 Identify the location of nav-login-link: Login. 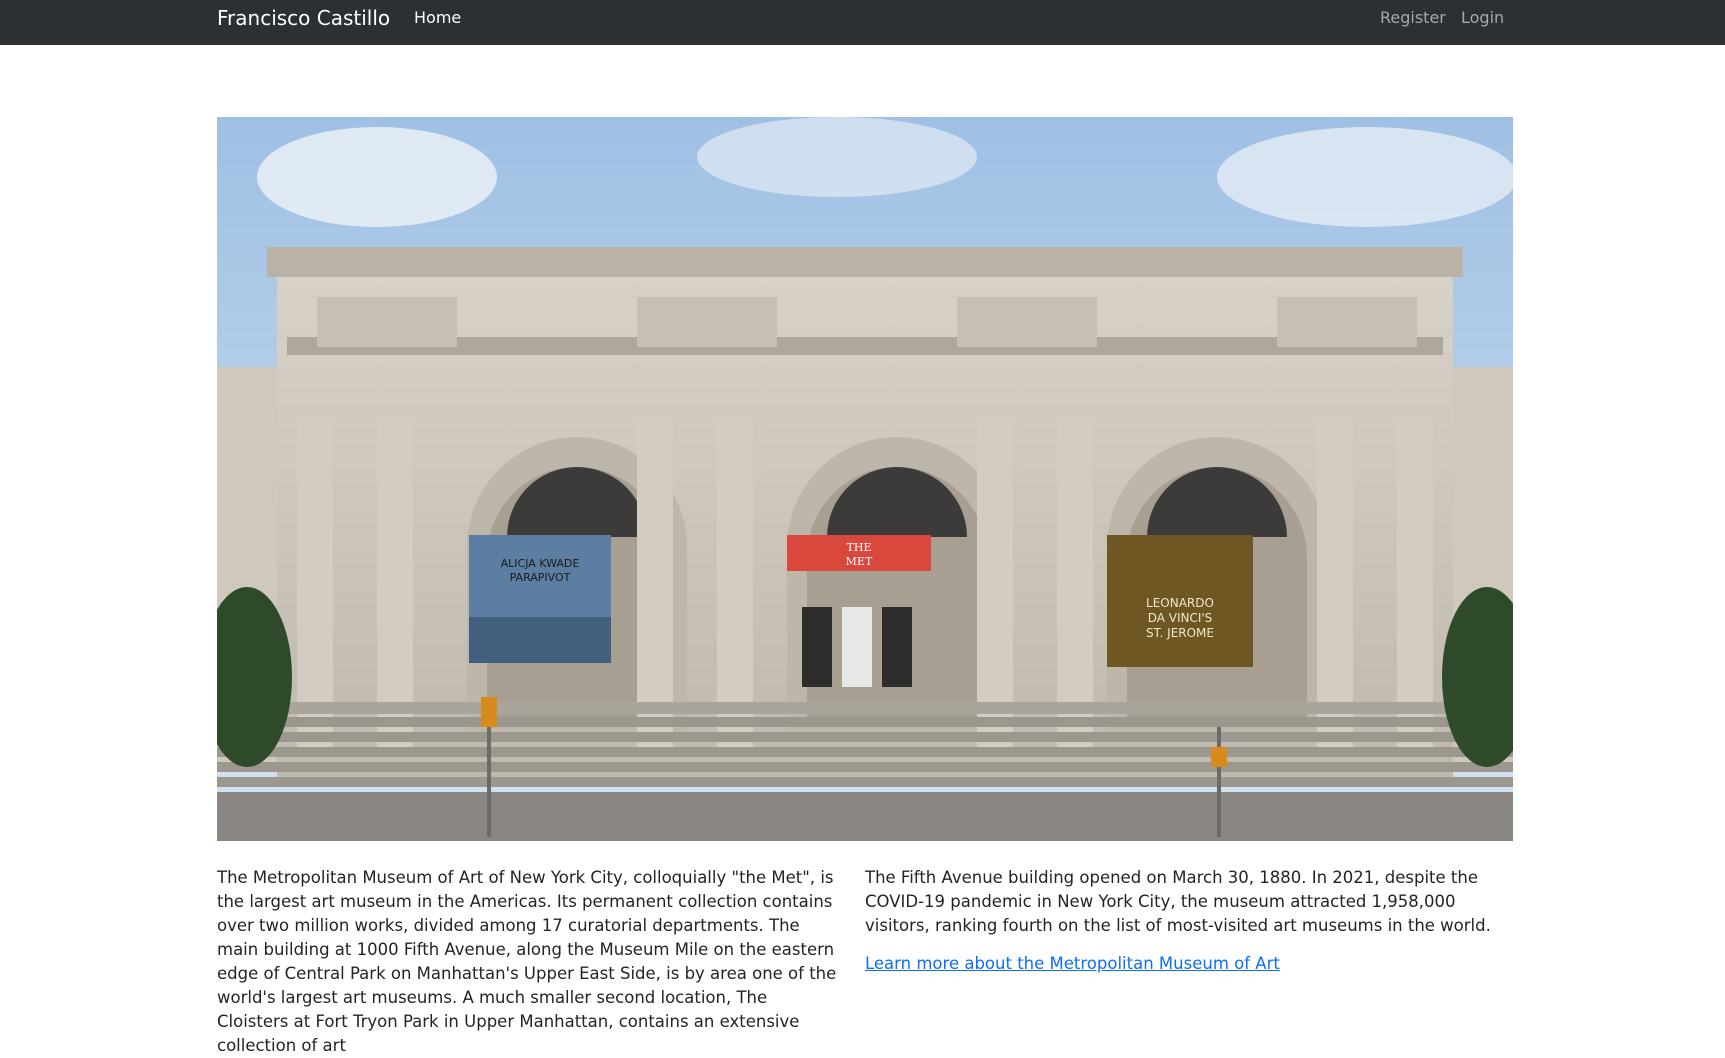
(1482, 18).